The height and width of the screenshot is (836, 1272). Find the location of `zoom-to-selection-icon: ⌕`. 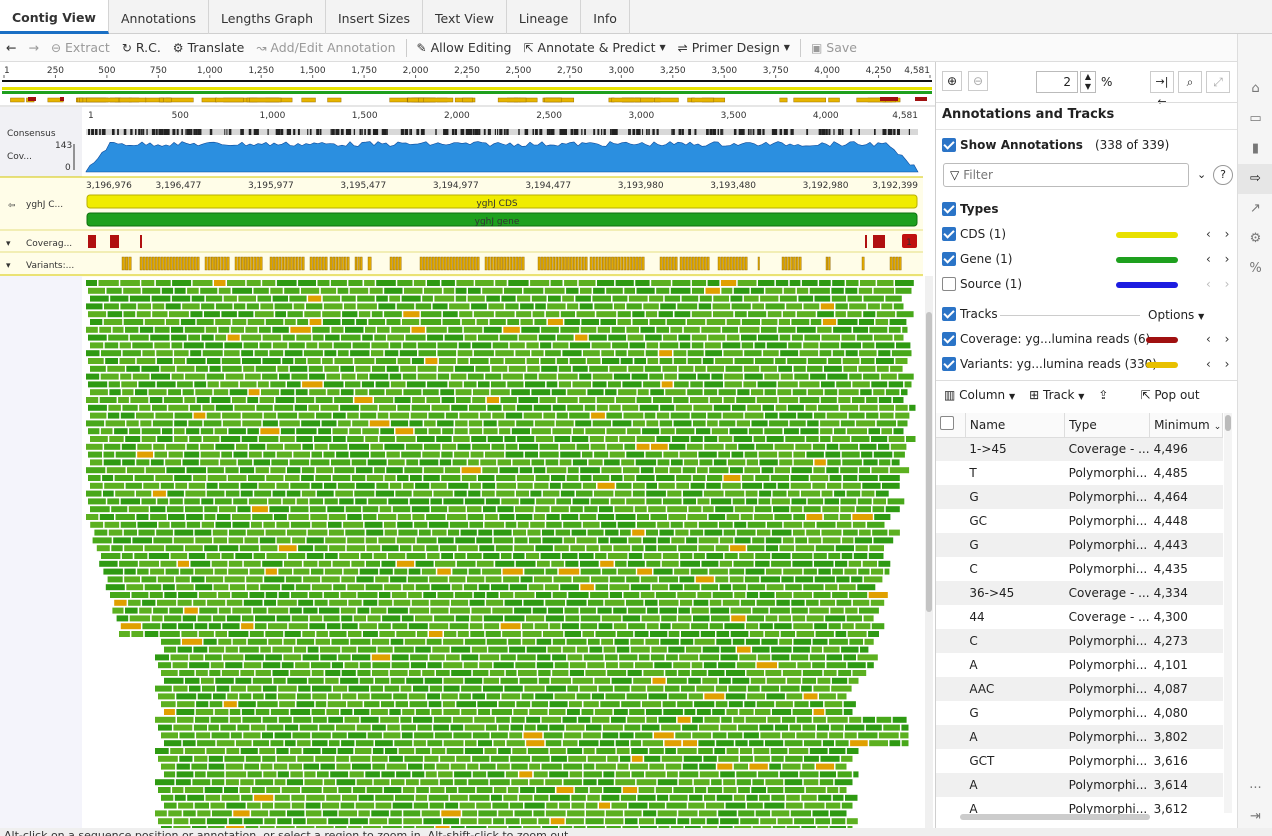

zoom-to-selection-icon: ⌕ is located at coordinates (1190, 82).